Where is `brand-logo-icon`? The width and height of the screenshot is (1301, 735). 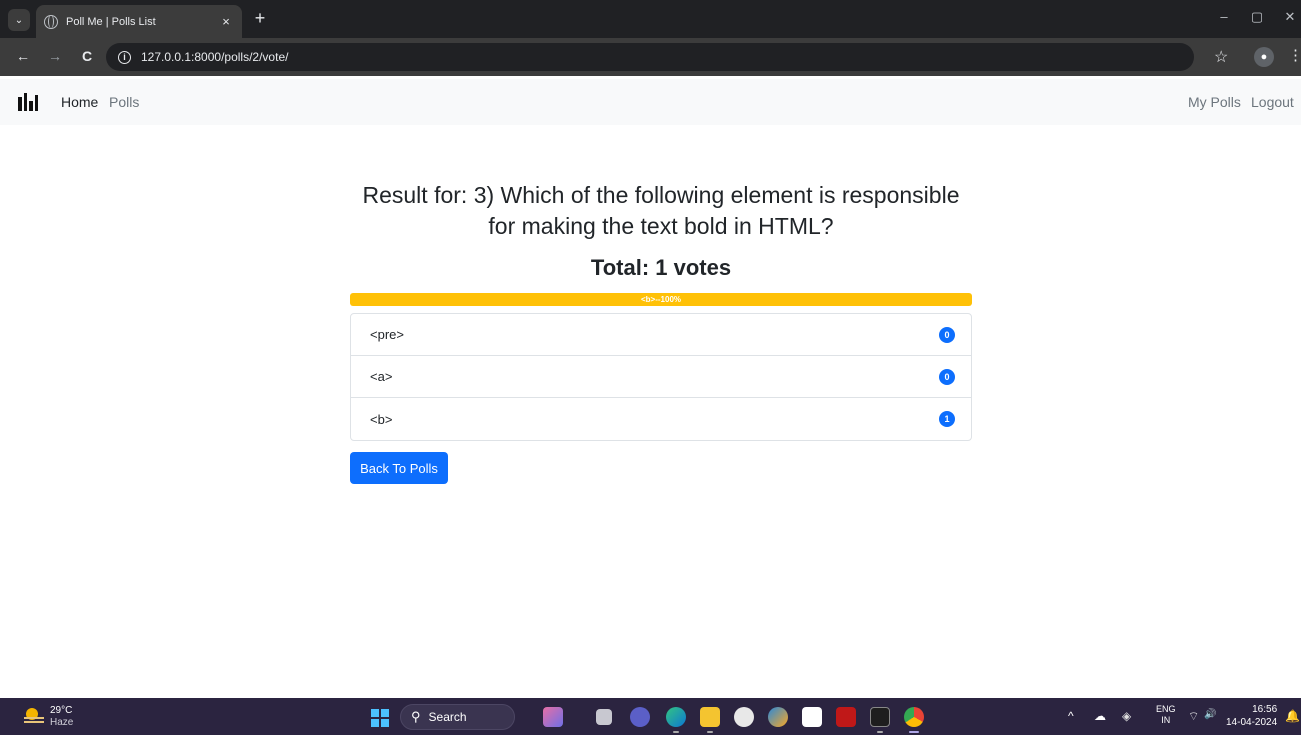
brand-logo-icon is located at coordinates (28, 102).